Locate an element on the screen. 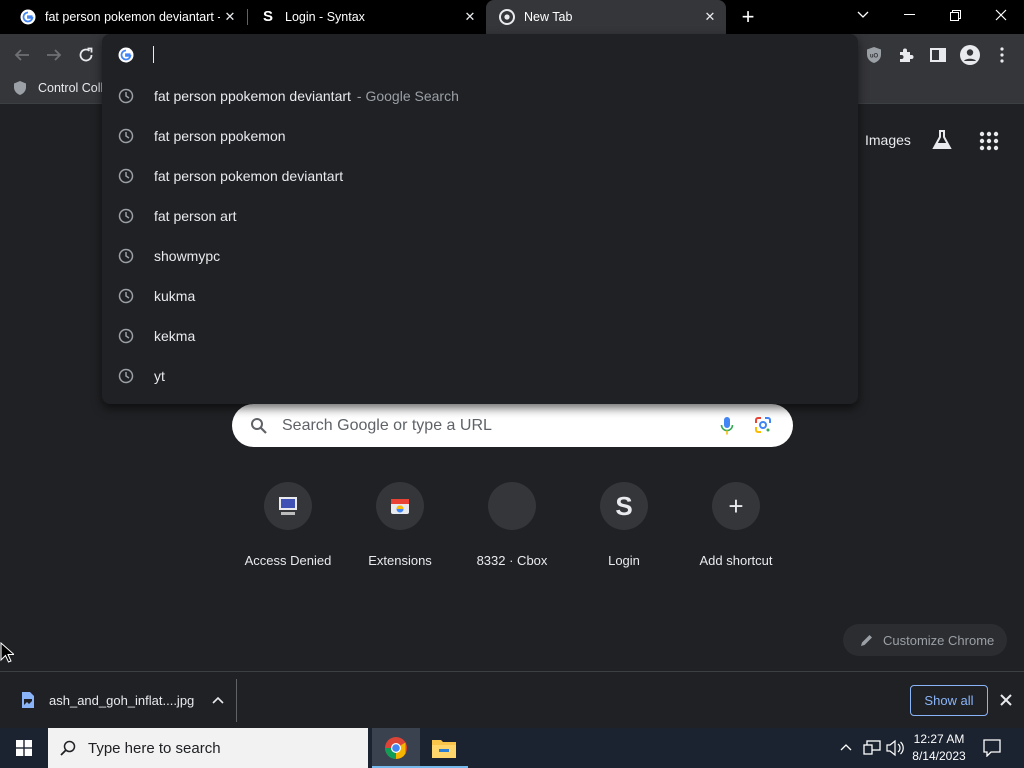 The height and width of the screenshot is (768, 1024). images-link: Images is located at coordinates (888, 140).